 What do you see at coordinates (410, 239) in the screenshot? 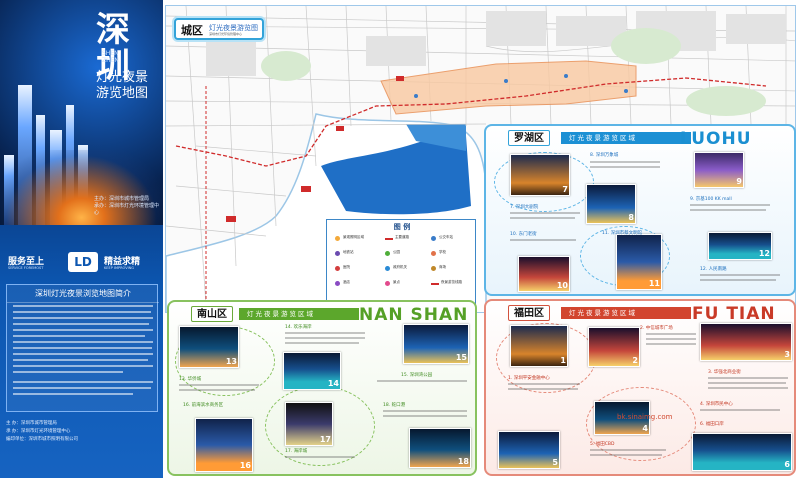
I see `legend-item: 主要道路` at bounding box center [410, 239].